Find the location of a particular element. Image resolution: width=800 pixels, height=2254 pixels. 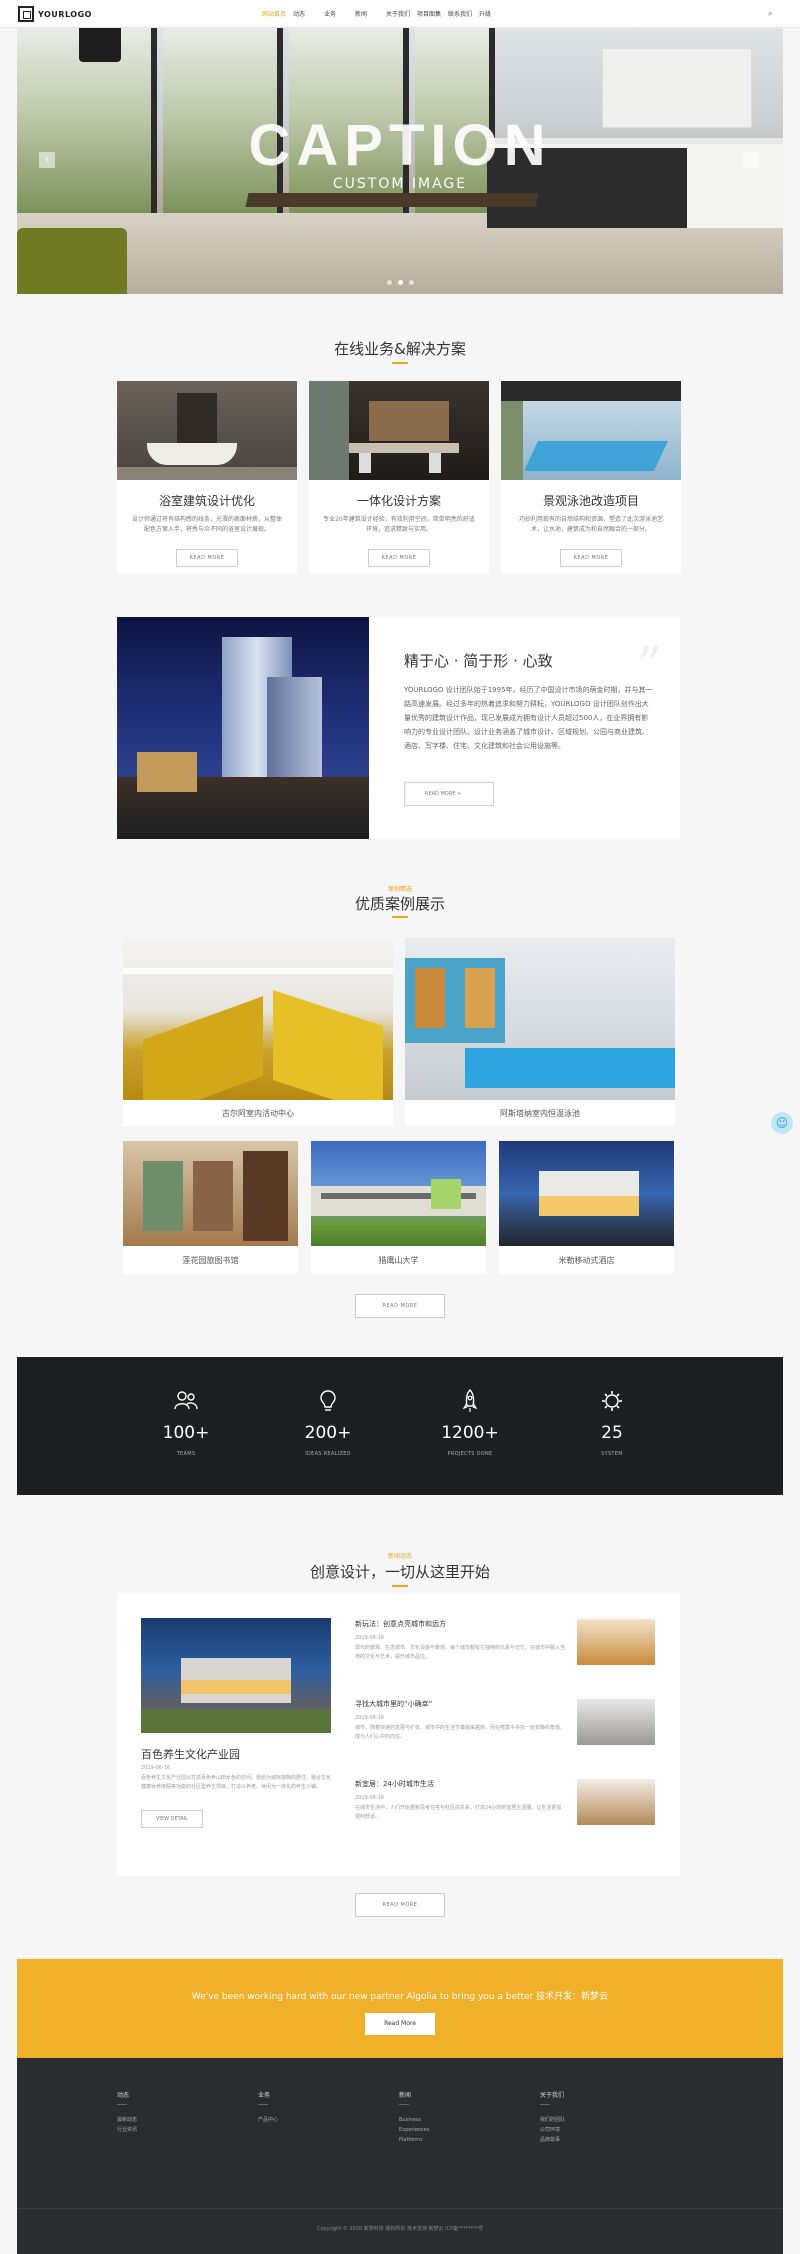

nav-item-contact: 联系我们 is located at coordinates (463, 13).